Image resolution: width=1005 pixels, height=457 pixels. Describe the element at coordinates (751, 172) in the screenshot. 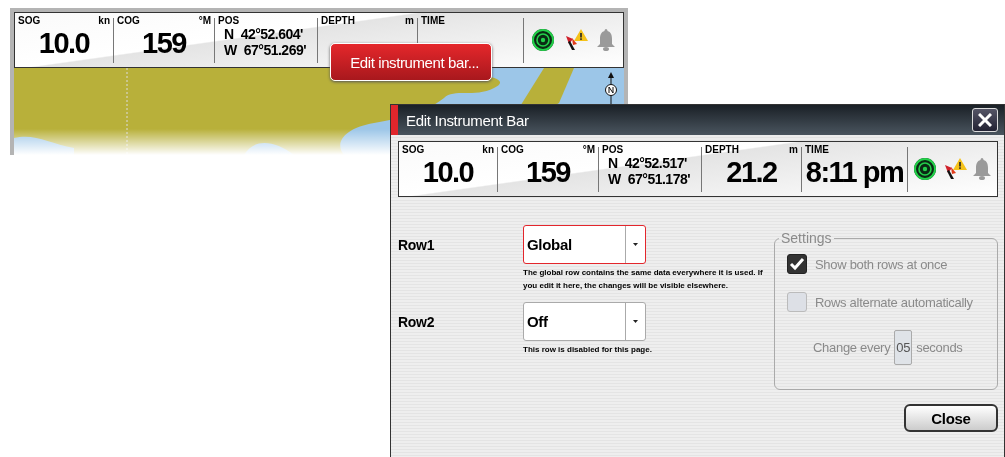

I see `instrument-value: 21.2` at that location.